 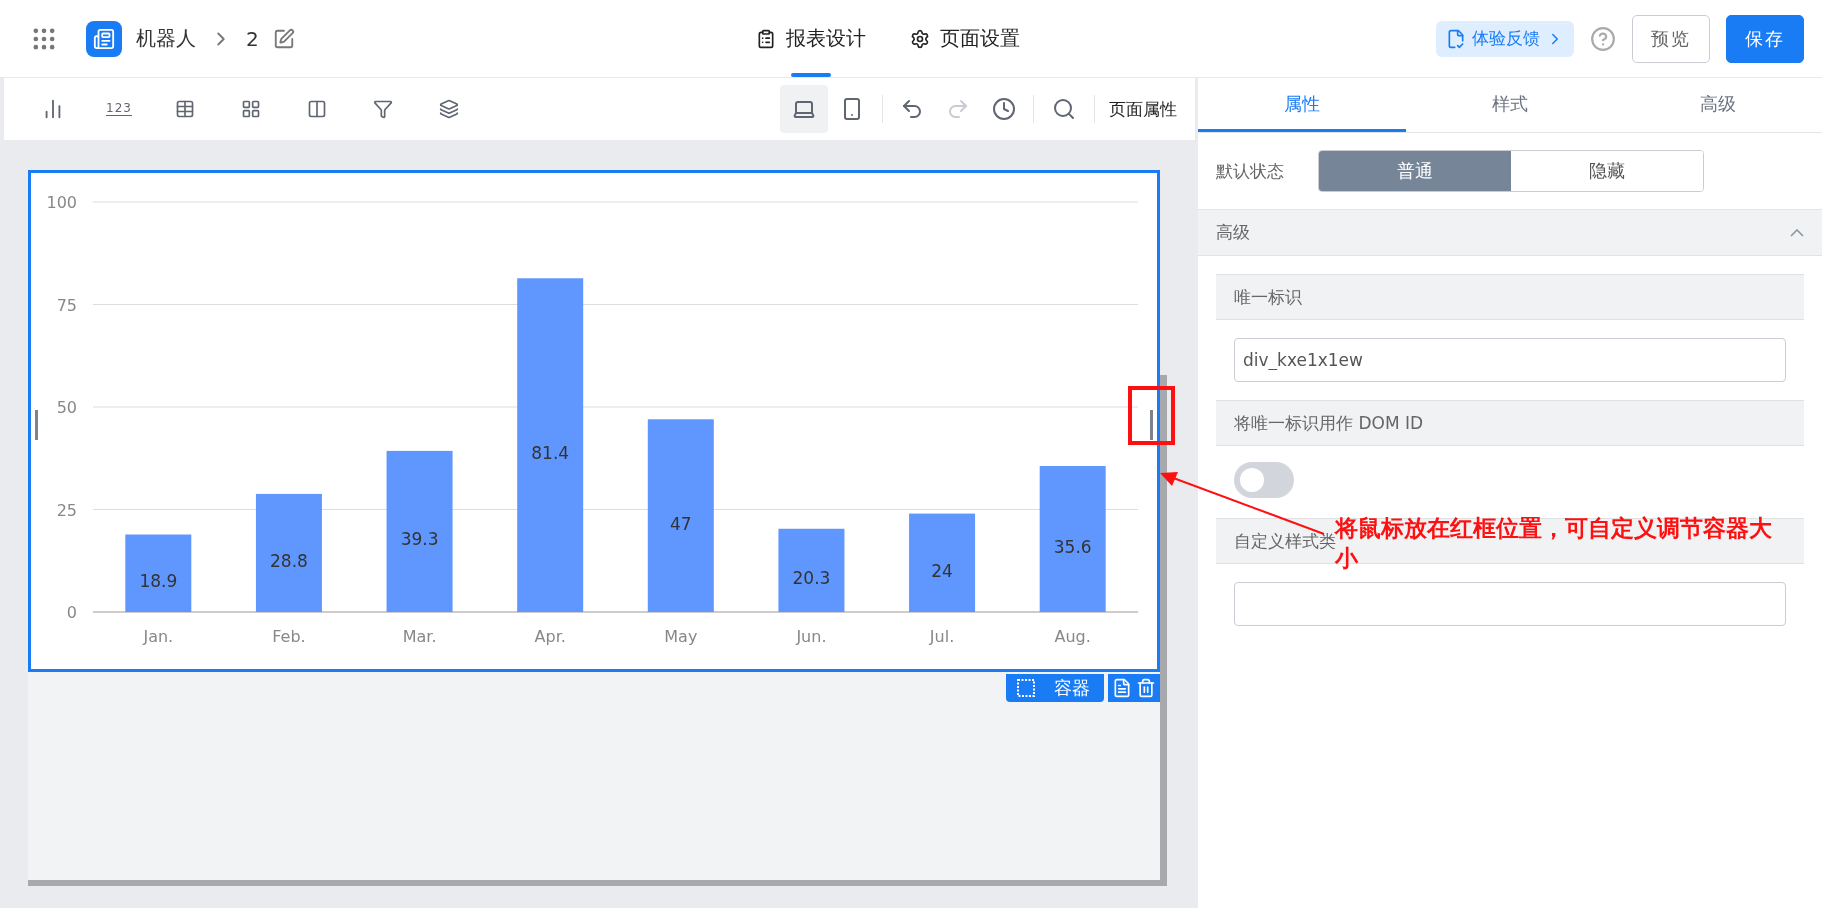 What do you see at coordinates (1163, 630) in the screenshot?
I see `scrollbar` at bounding box center [1163, 630].